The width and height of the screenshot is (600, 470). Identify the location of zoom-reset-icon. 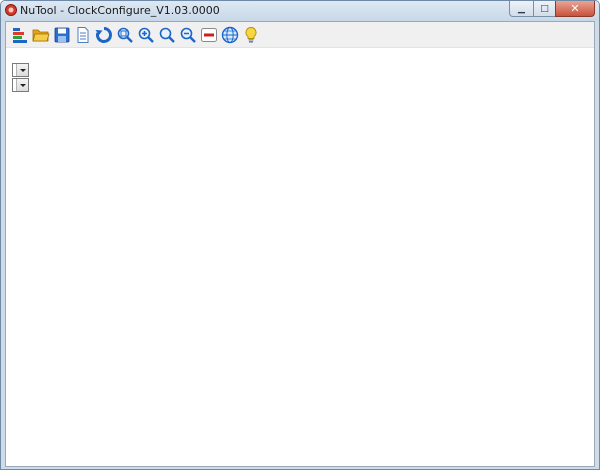
(167, 35).